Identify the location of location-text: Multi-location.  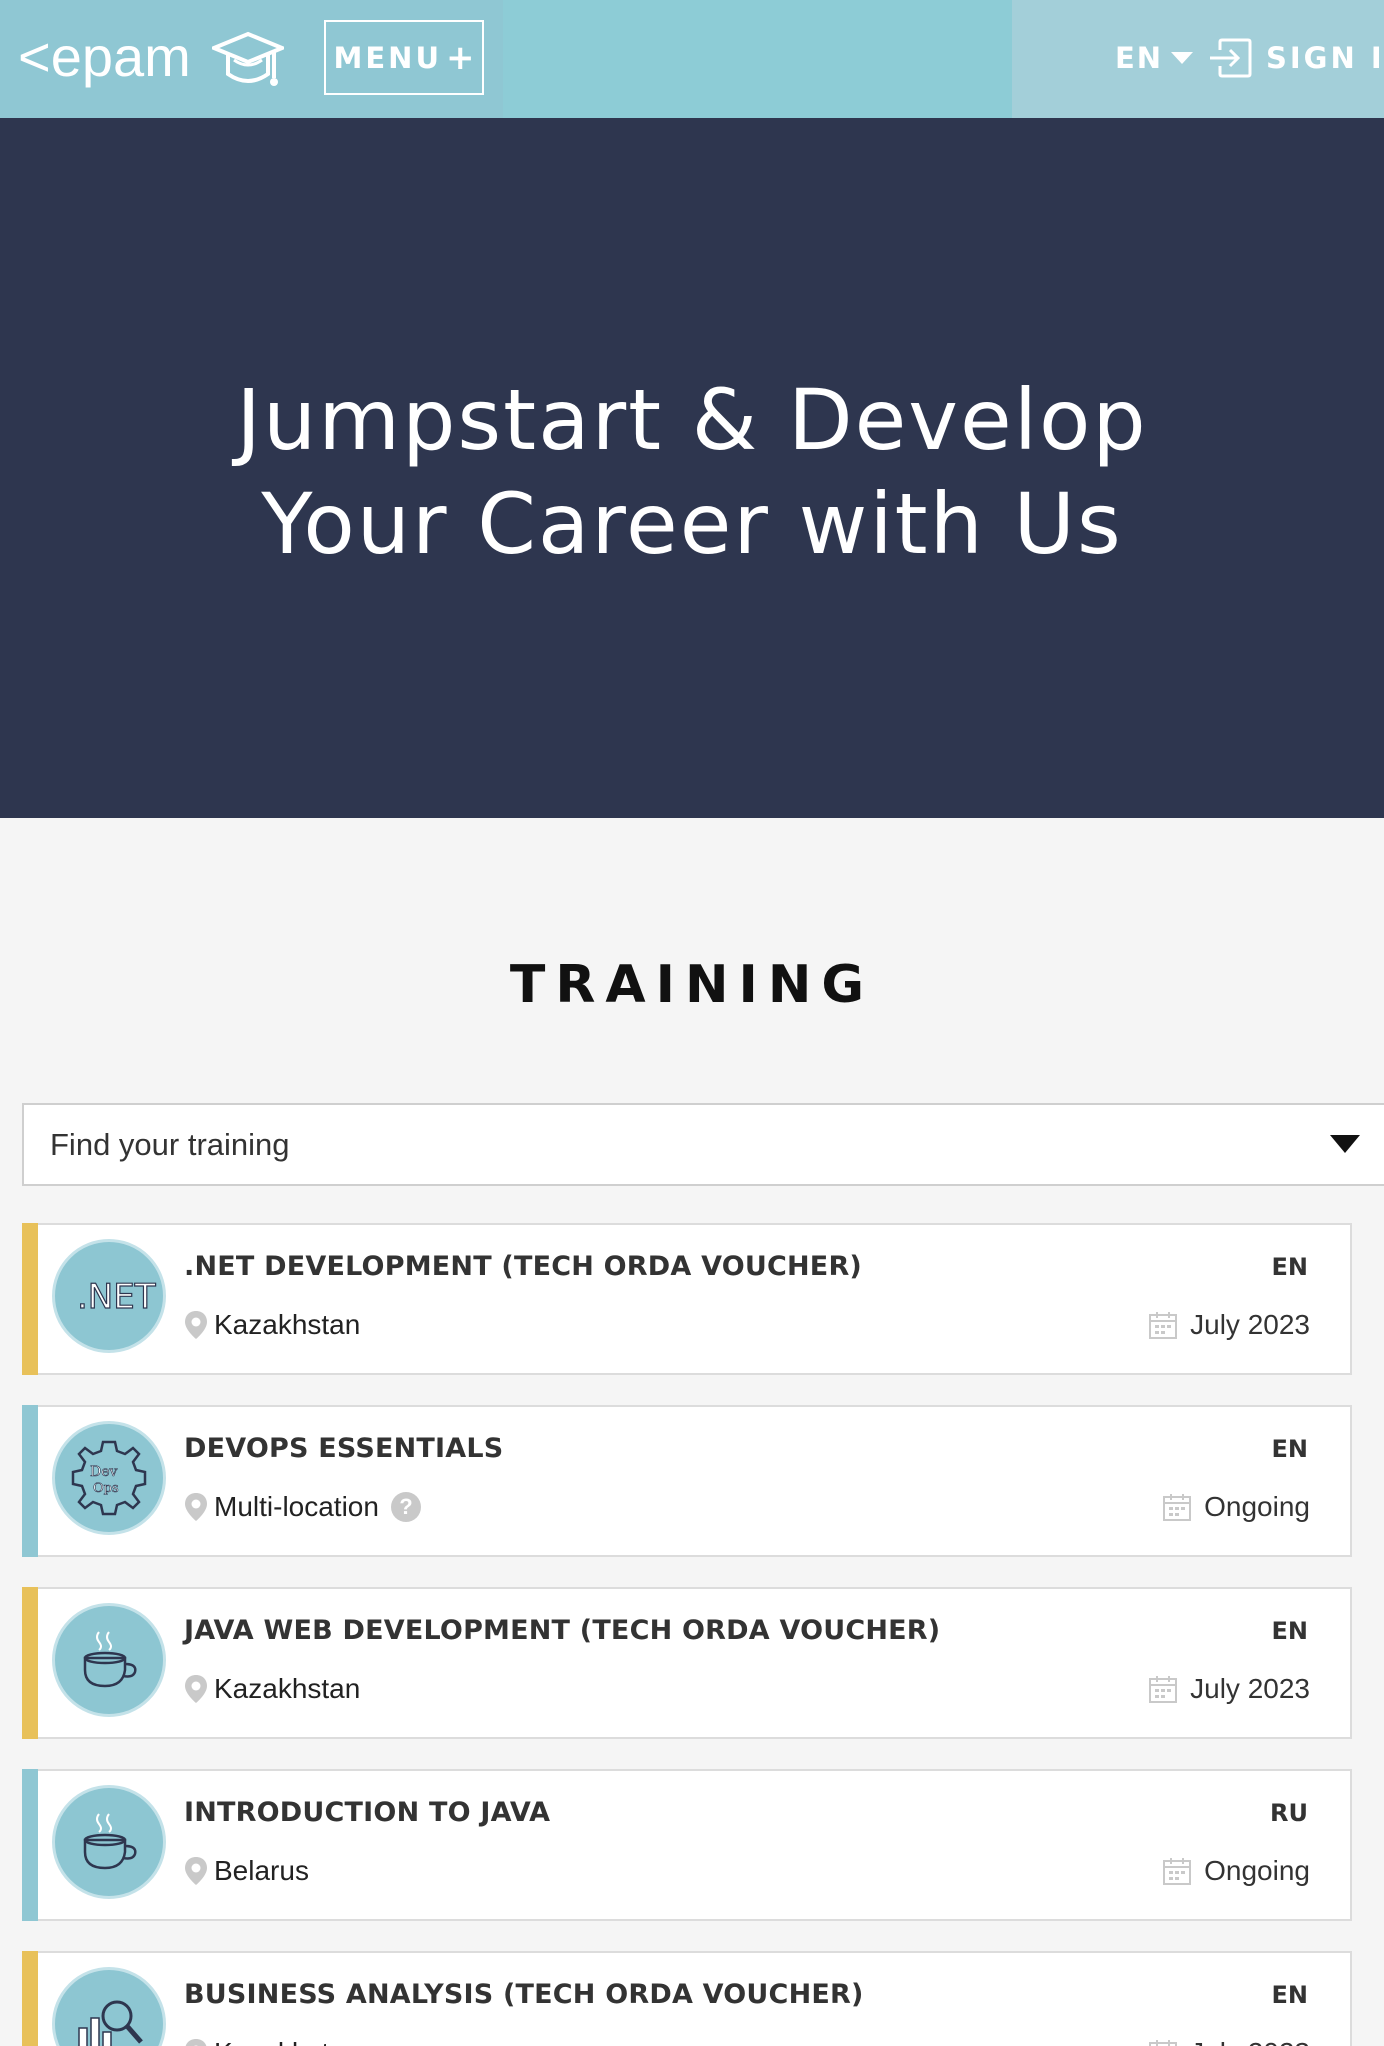
(296, 1506).